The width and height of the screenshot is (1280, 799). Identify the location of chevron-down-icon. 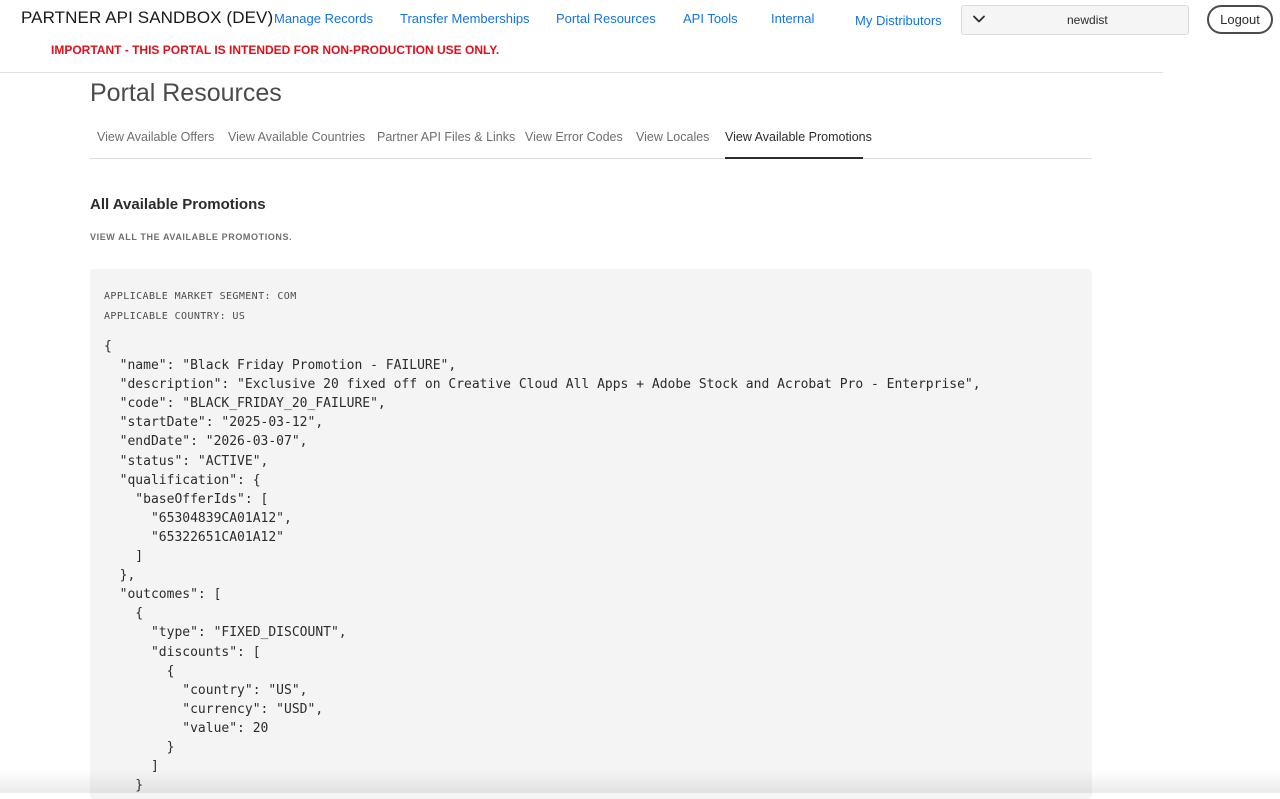
(979, 19).